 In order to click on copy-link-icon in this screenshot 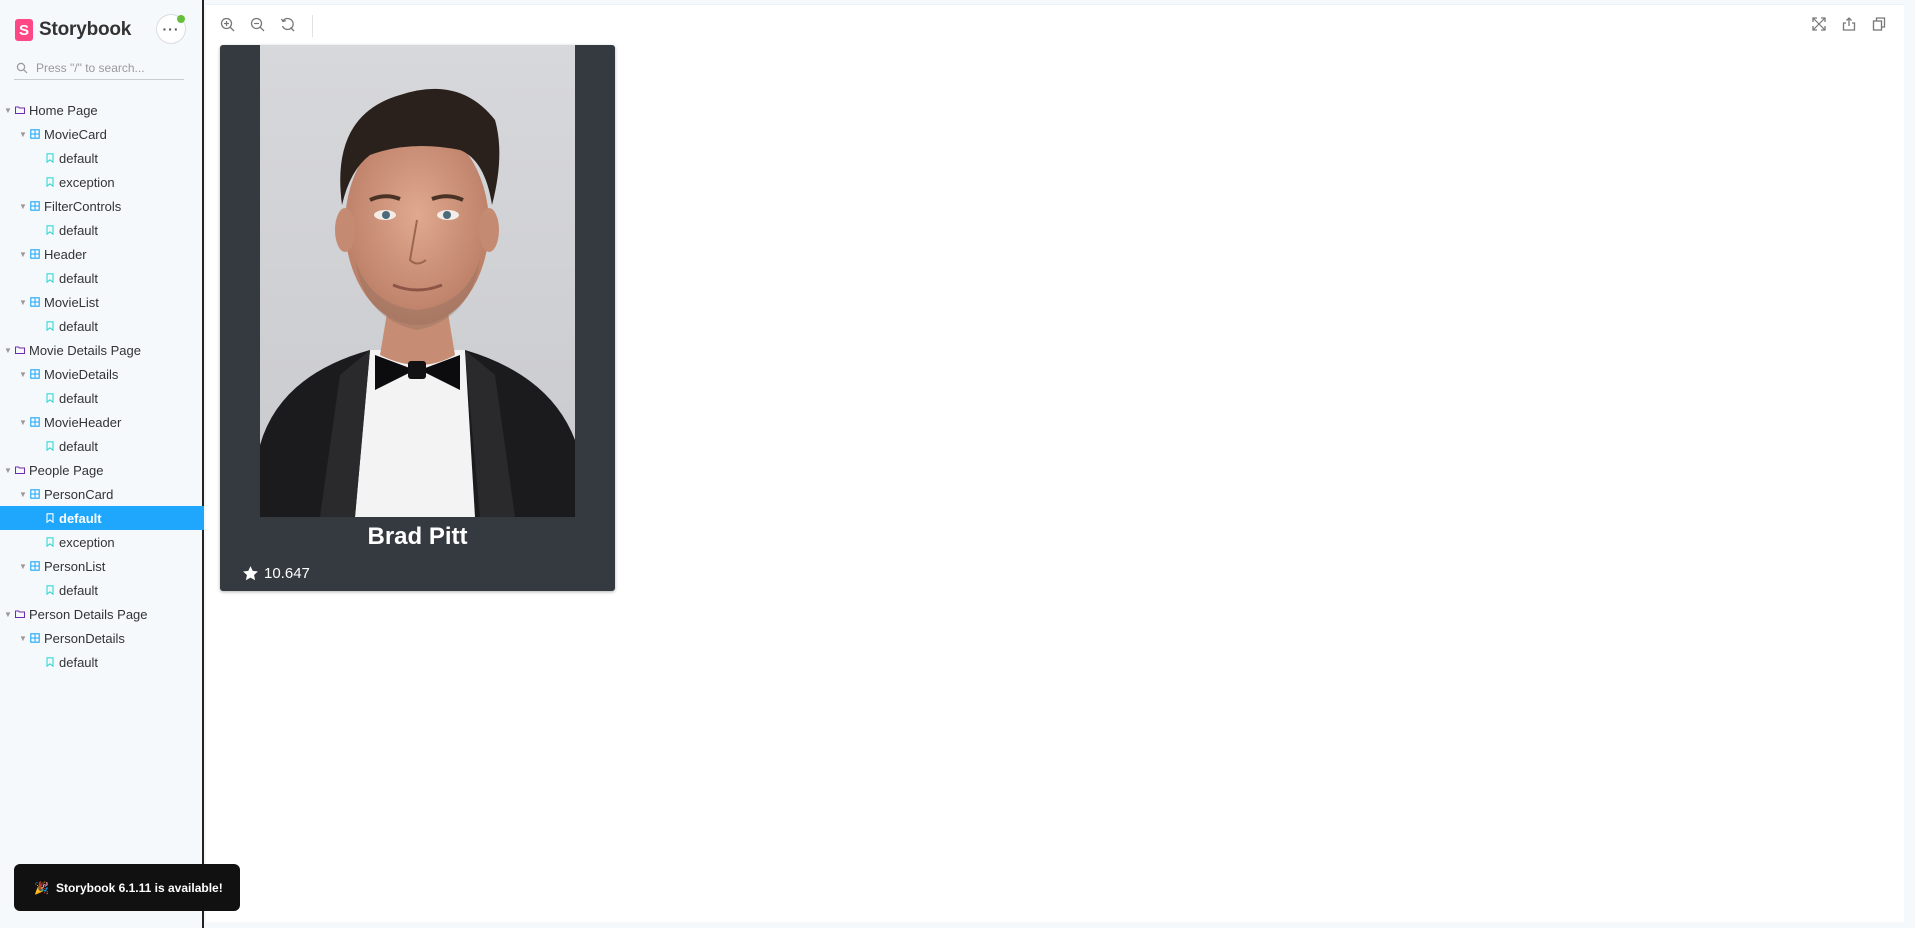, I will do `click(1879, 24)`.